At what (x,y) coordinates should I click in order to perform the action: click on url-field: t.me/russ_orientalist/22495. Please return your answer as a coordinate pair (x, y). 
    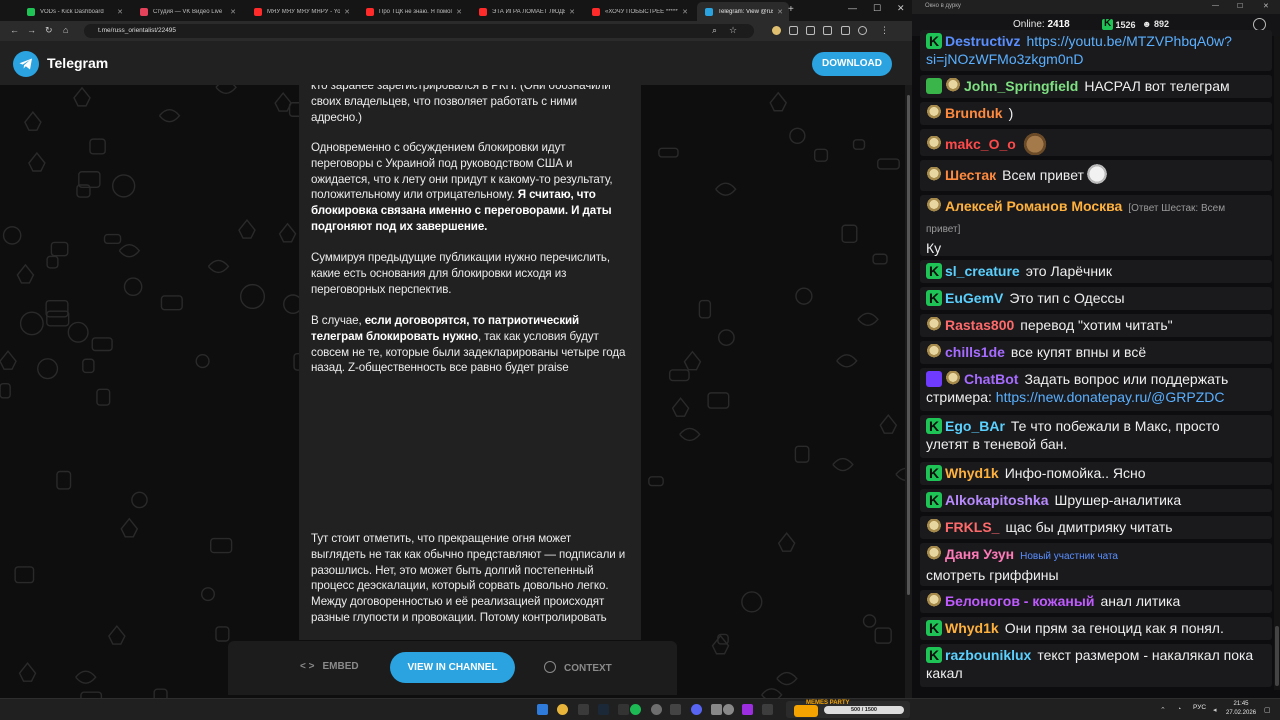
    Looking at the image, I should click on (419, 31).